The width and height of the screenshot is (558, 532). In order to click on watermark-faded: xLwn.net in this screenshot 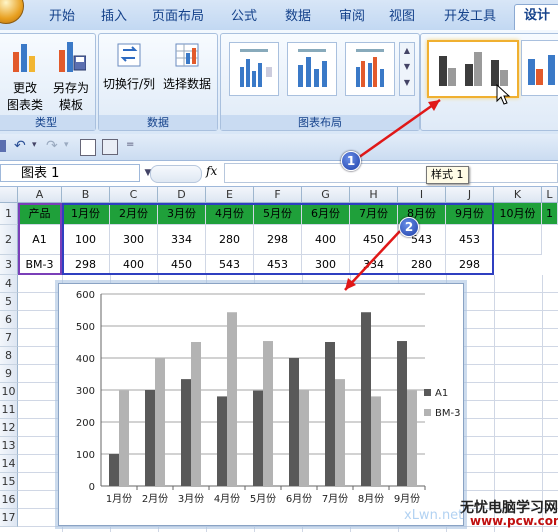, I will do `click(434, 515)`.